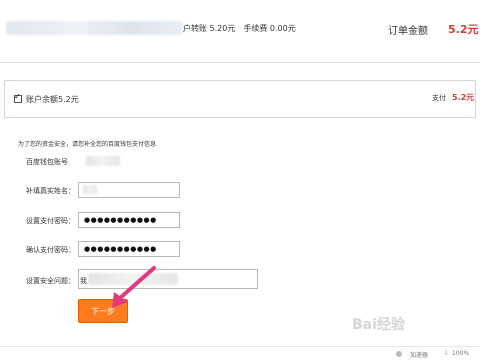 This screenshot has width=480, height=361. What do you see at coordinates (83, 281) in the screenshot?
I see `security-question-prefix: 我` at bounding box center [83, 281].